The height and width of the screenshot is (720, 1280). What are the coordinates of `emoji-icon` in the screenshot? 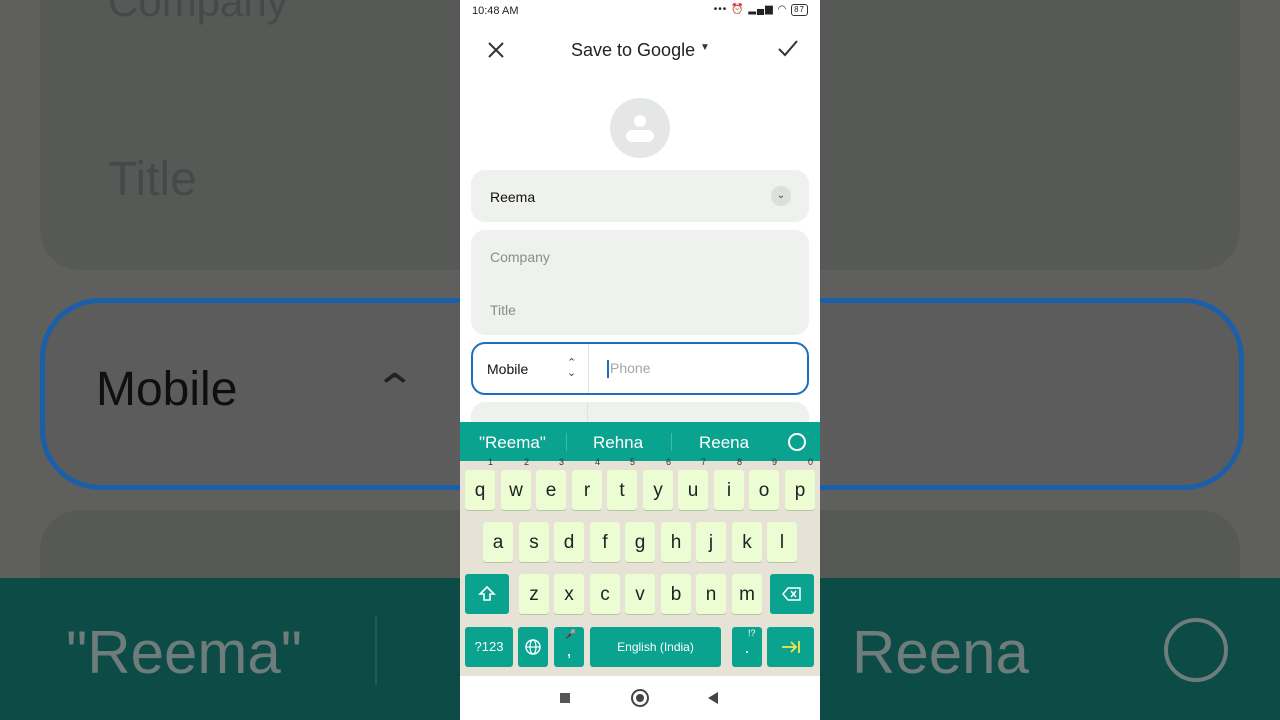 It's located at (797, 442).